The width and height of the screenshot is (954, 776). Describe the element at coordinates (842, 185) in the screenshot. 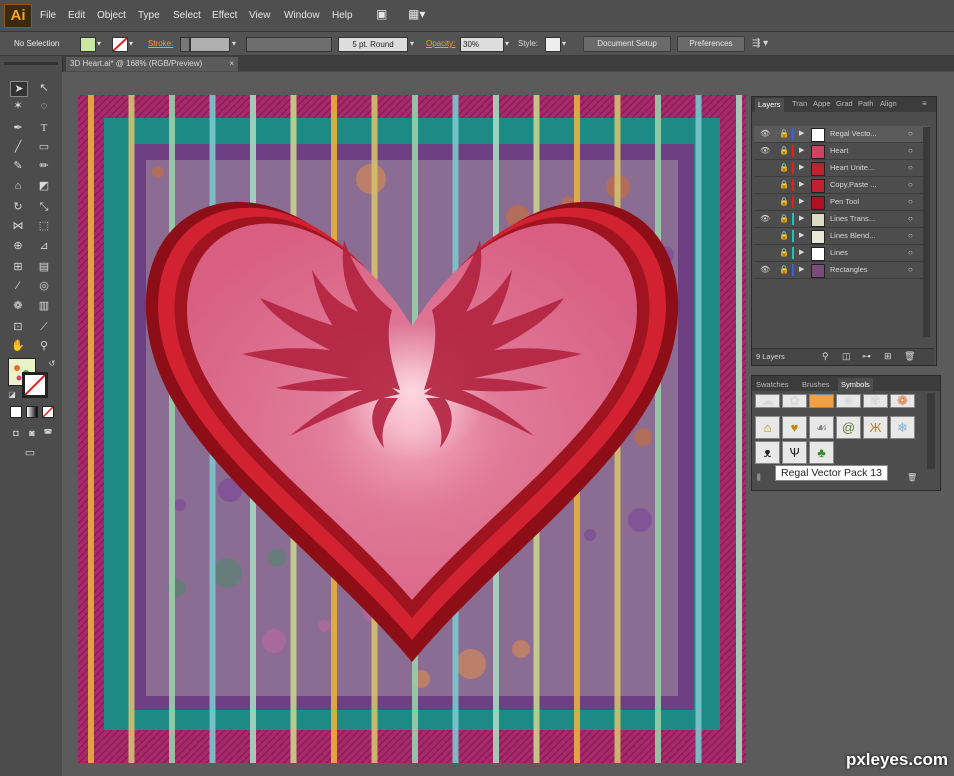

I see `layer-row: 🔒 ▶ Copy,Paste ... ○` at that location.